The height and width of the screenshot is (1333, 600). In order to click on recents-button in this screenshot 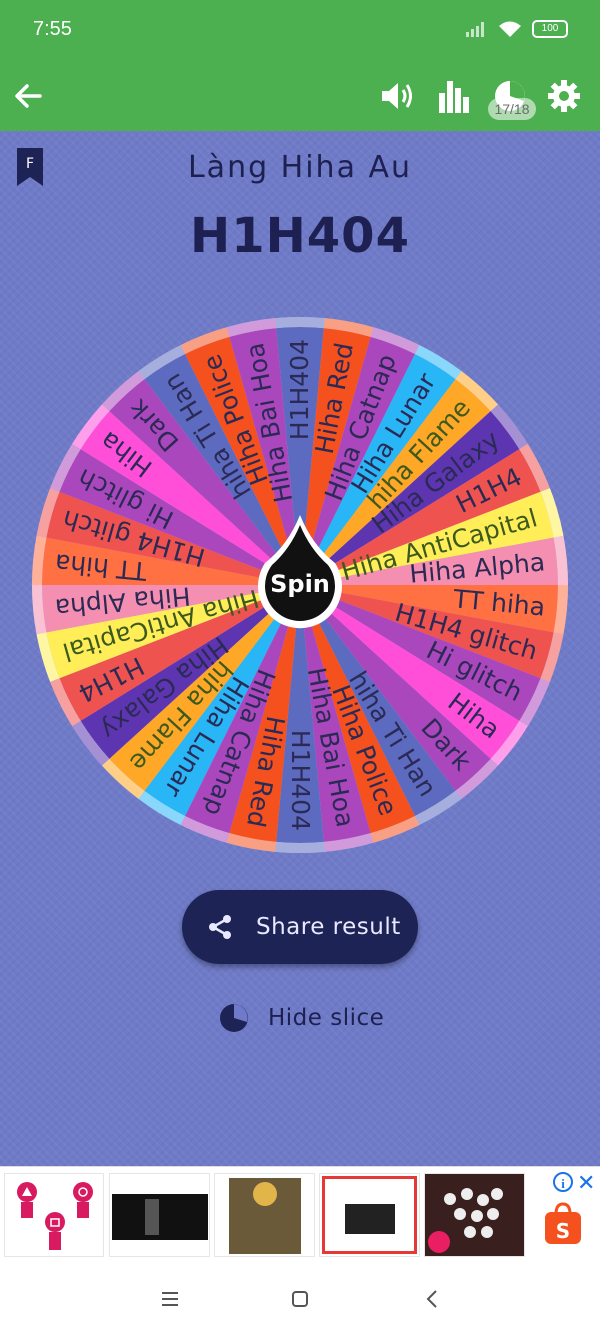, I will do `click(170, 1299)`.